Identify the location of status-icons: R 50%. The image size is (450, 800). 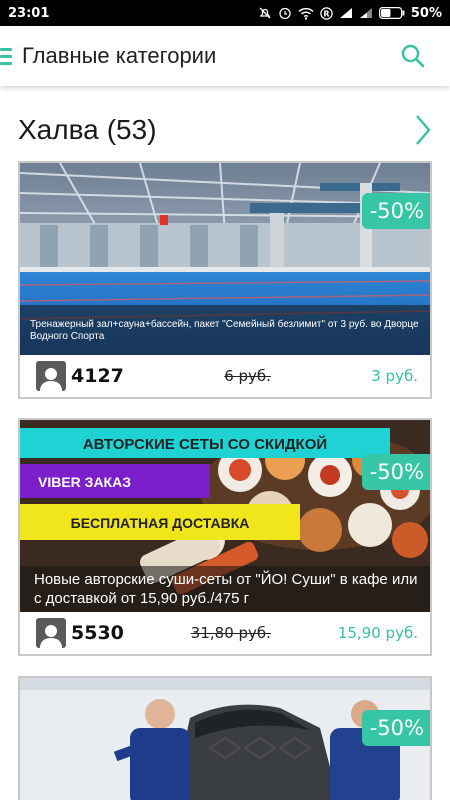
(350, 13).